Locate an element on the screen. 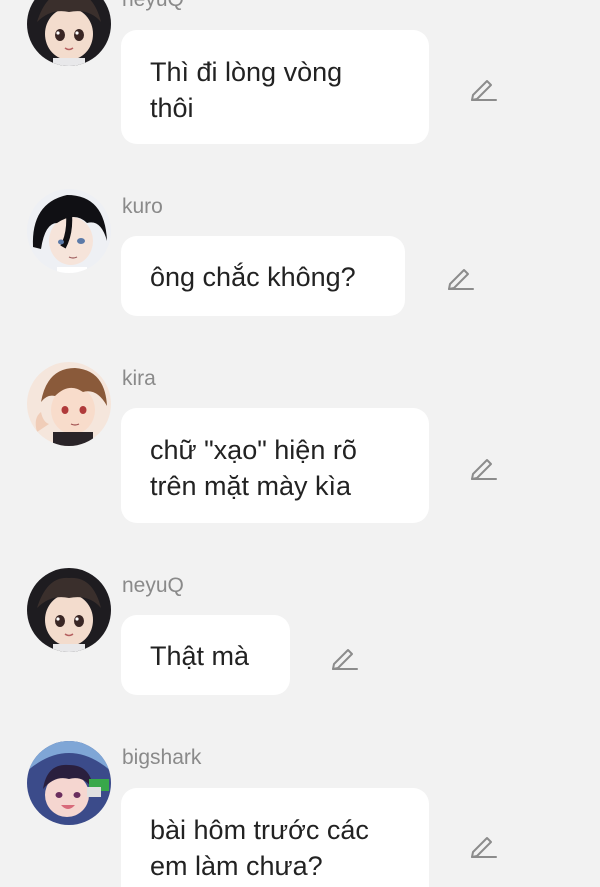  message-text-line: Thật mà is located at coordinates (200, 656).